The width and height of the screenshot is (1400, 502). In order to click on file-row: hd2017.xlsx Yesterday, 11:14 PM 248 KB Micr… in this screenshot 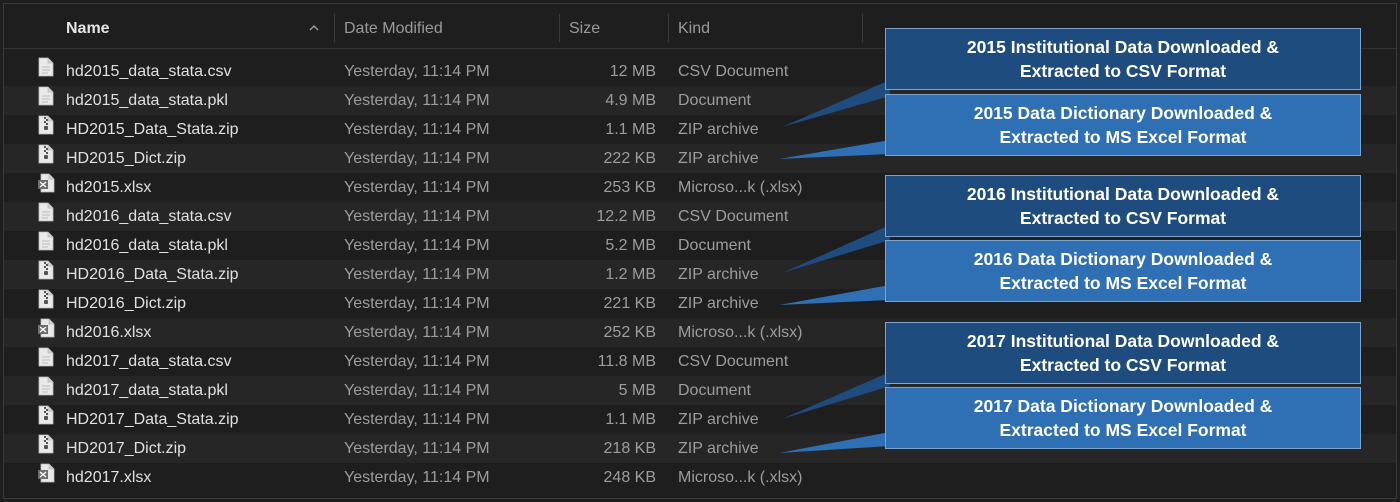, I will do `click(700, 477)`.